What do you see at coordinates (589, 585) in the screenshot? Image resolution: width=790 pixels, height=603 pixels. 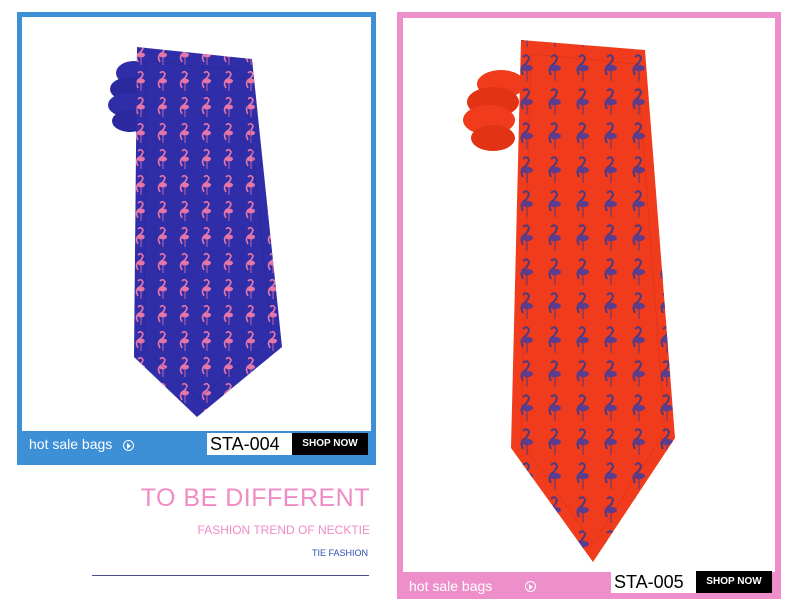 I see `card-footer: hot sale bags STA-005 SHOP NOW` at bounding box center [589, 585].